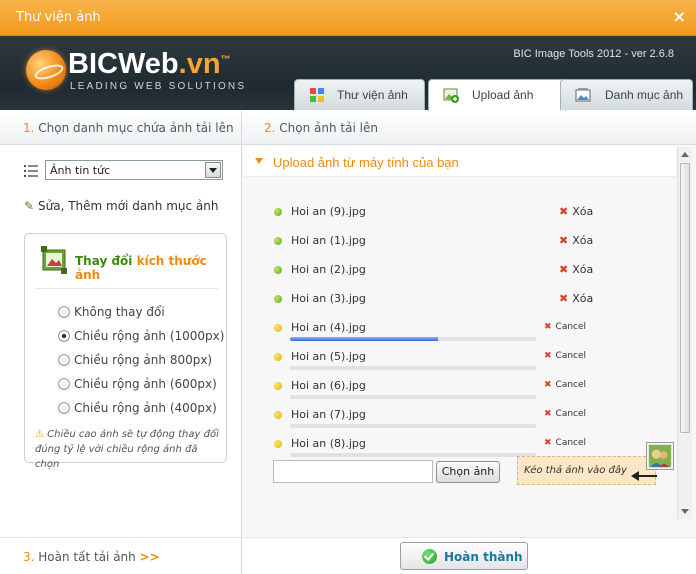  What do you see at coordinates (464, 446) in the screenshot?
I see `upload-file-row: Hoi an (8).jpg ✖ Cancel` at bounding box center [464, 446].